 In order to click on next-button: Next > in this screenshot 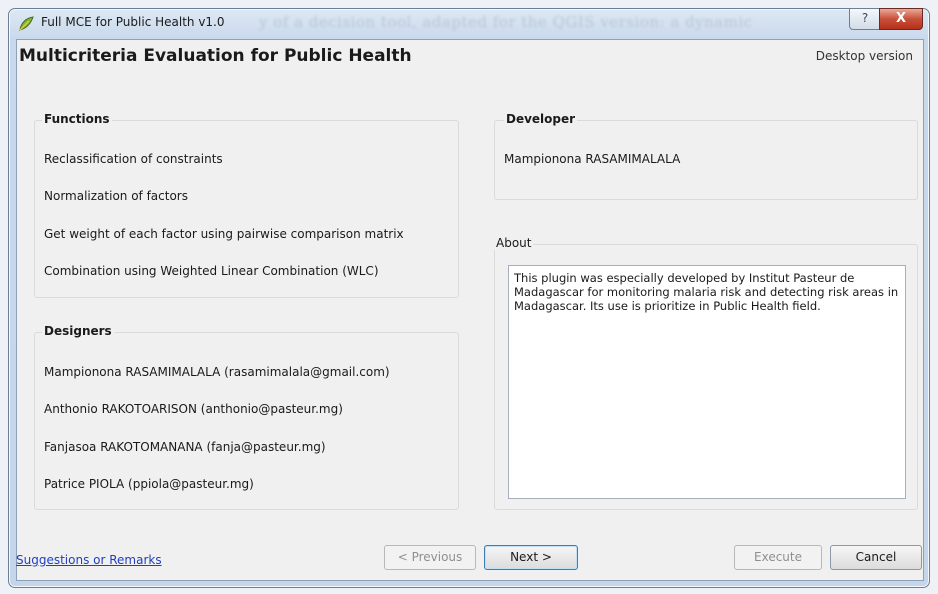, I will do `click(531, 557)`.